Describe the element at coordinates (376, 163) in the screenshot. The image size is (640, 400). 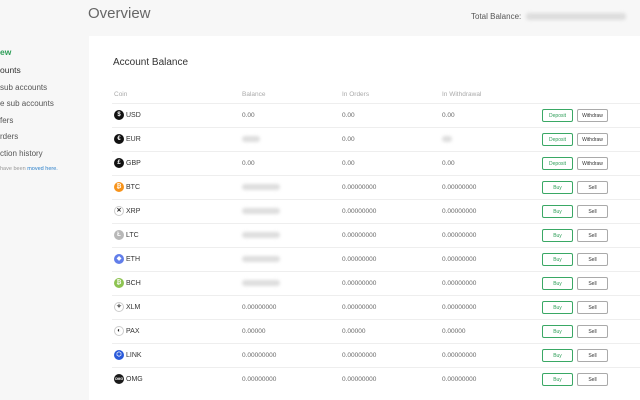
I see `table-row-gbp: £ GBP 0.00 0.00 0.00 Deposit Withdraw` at that location.